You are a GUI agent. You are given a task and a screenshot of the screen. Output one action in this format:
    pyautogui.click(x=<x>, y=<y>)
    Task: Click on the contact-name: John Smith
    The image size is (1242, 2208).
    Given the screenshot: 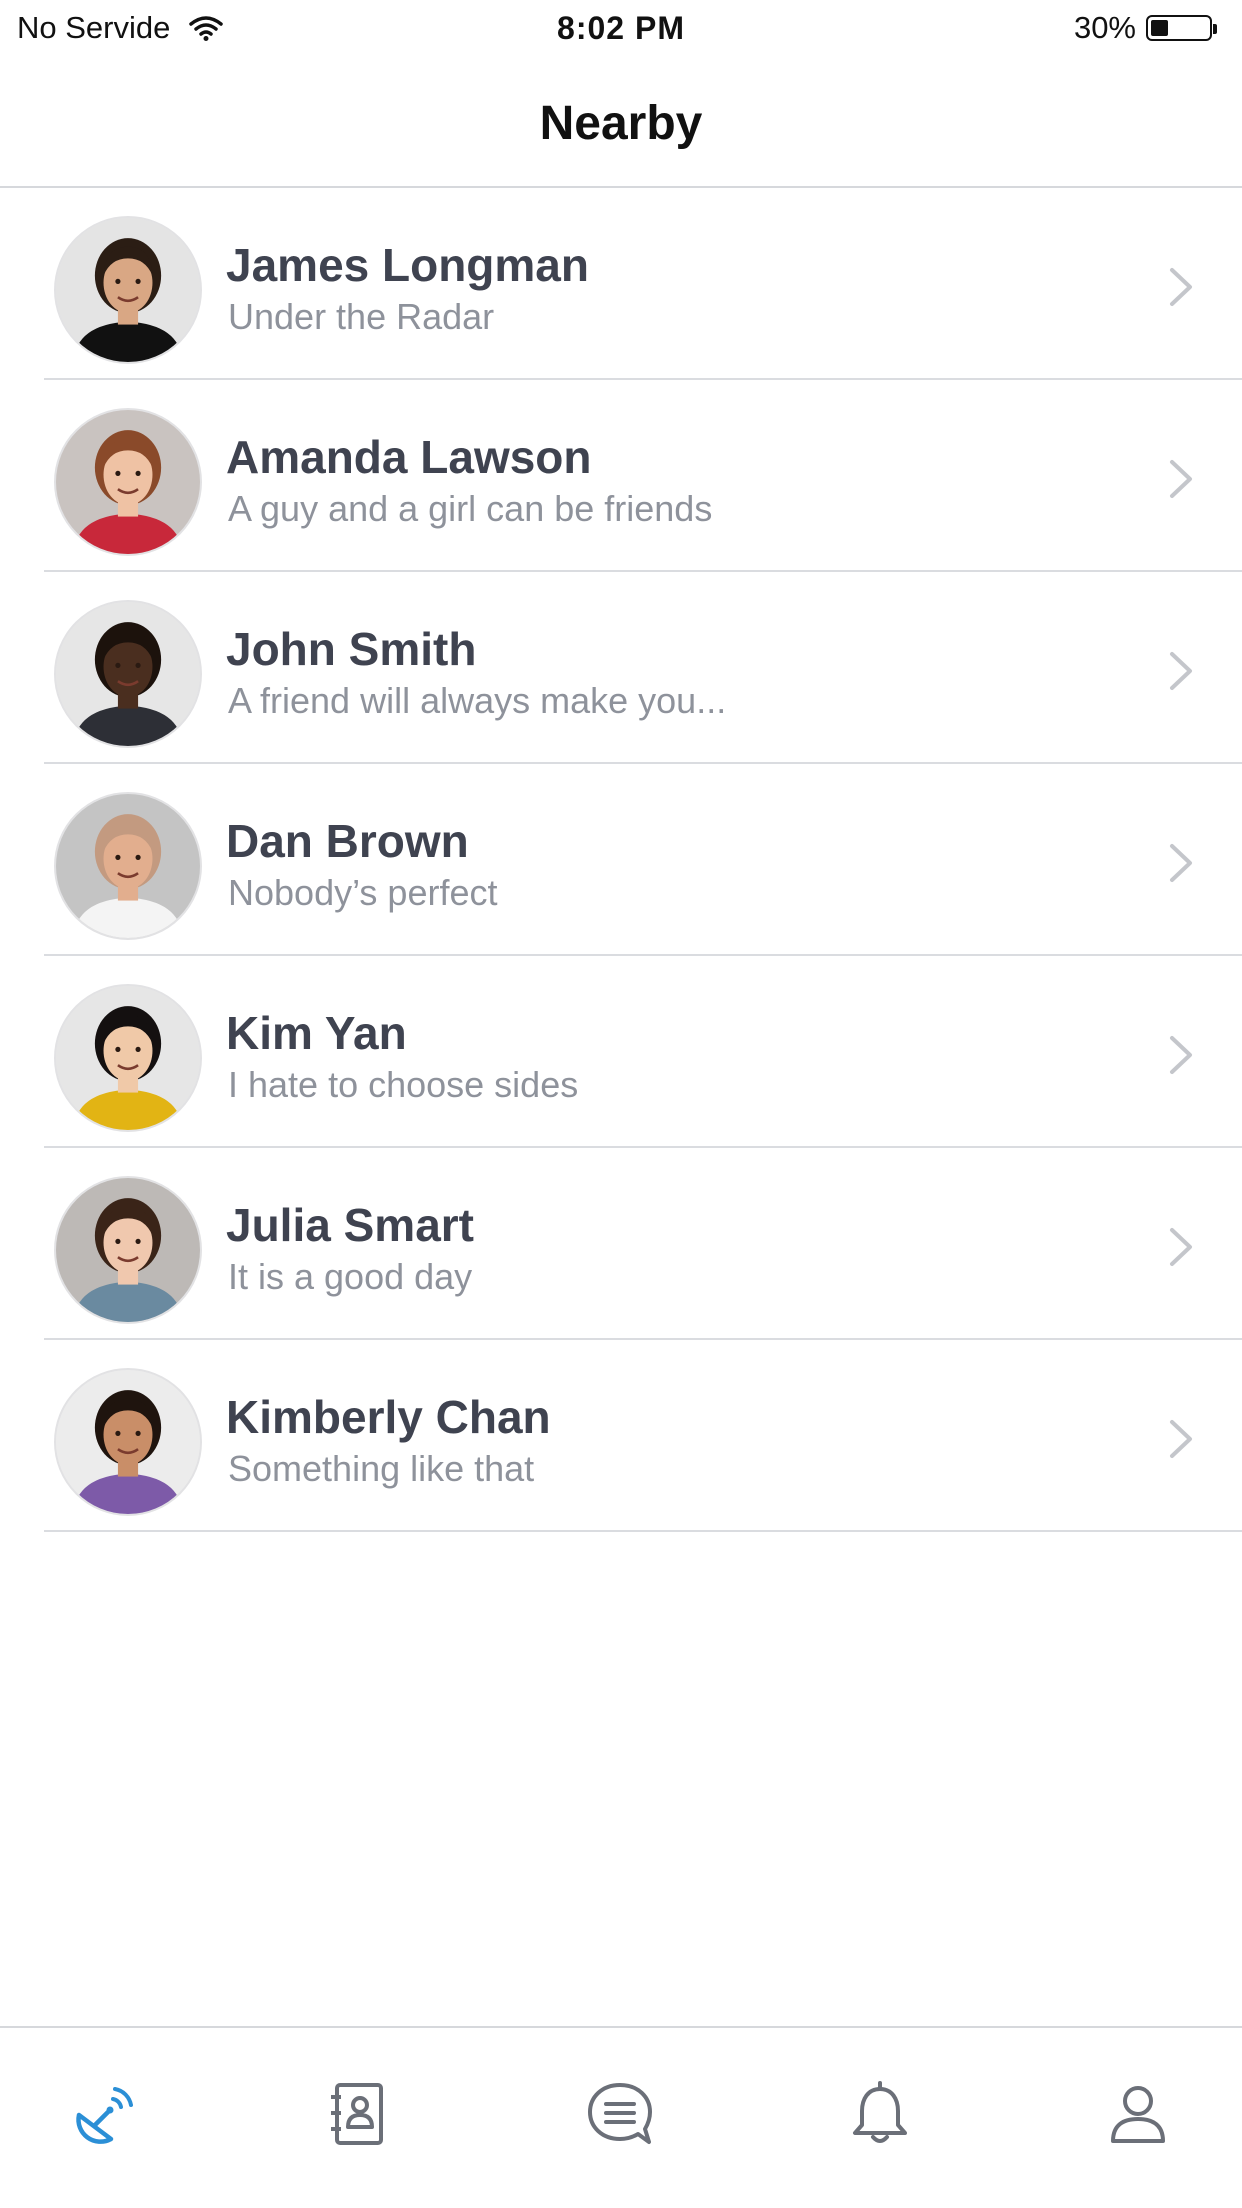 What is the action you would take?
    pyautogui.click(x=351, y=649)
    